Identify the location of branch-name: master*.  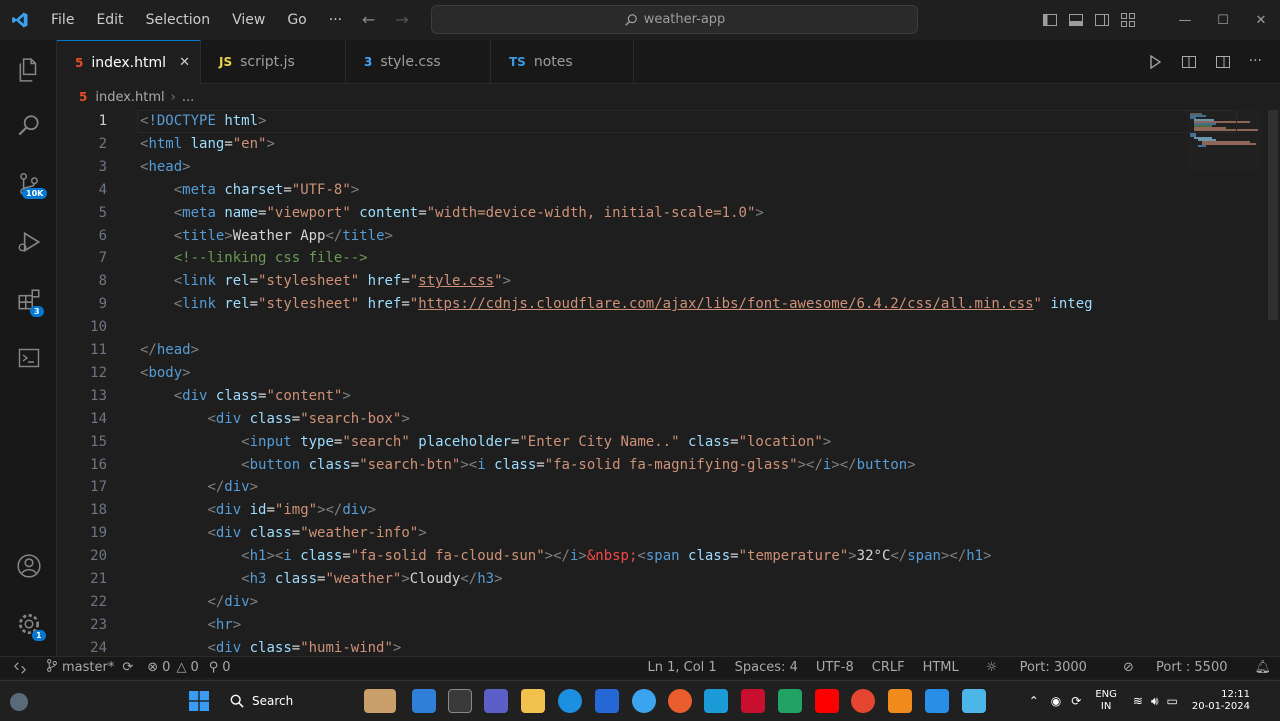
(88, 667).